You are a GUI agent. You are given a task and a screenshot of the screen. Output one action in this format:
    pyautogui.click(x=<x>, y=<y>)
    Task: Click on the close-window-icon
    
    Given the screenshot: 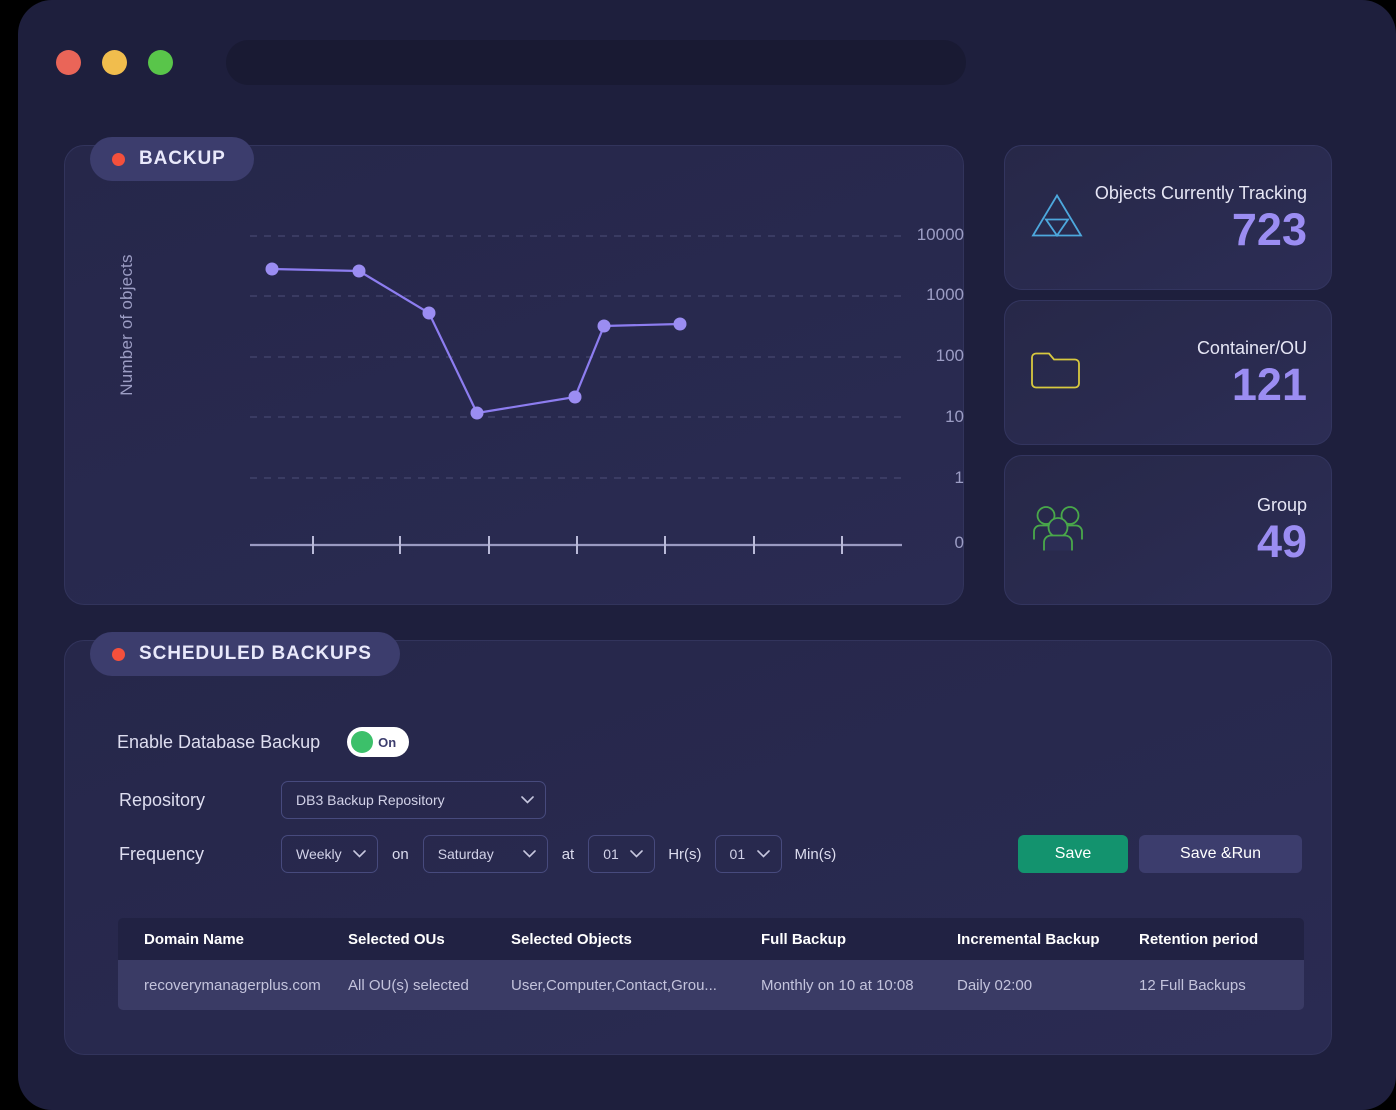 What is the action you would take?
    pyautogui.click(x=68, y=62)
    